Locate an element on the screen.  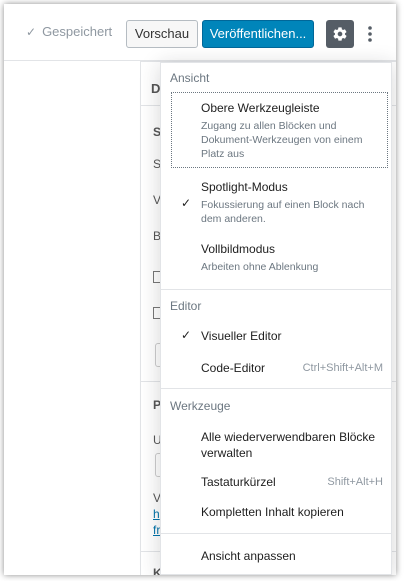
menu-item-copy-all-content: Kompletten Inhalt kopieren is located at coordinates (276, 511).